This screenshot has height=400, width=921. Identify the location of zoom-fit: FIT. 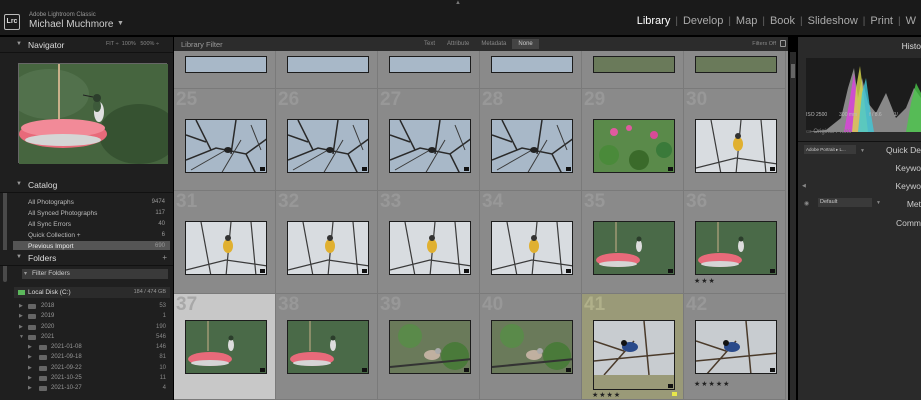
(110, 44).